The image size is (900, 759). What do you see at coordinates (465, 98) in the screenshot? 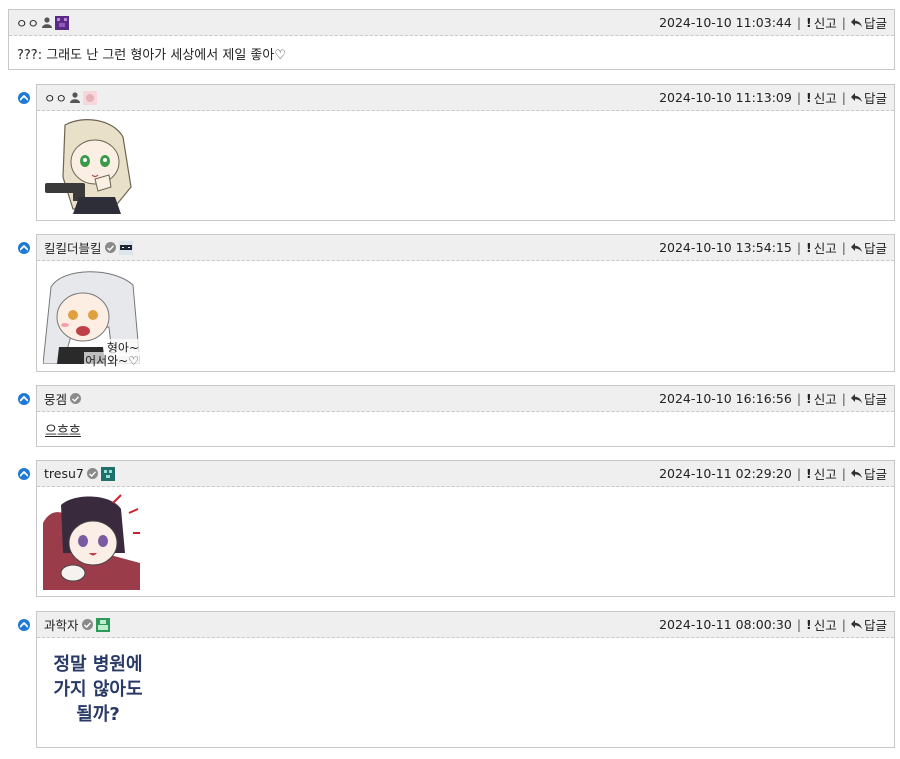
I see `comment-header: ㅇㅇ 2024-10-10 11:13:09 | ! 신고 | 답글` at bounding box center [465, 98].